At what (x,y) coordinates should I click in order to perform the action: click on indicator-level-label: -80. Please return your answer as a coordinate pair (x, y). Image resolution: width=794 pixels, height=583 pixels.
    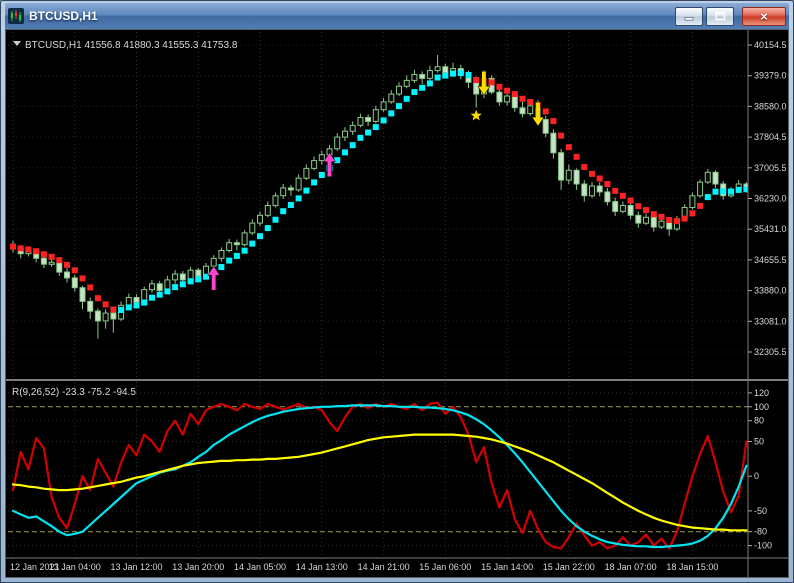
    Looking at the image, I should click on (760, 532).